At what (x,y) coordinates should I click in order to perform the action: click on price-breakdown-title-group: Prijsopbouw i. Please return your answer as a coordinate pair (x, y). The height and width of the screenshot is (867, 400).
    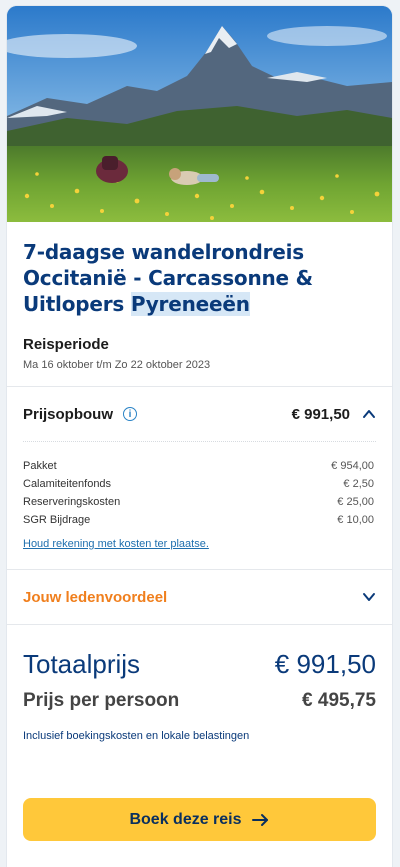
    Looking at the image, I should click on (80, 414).